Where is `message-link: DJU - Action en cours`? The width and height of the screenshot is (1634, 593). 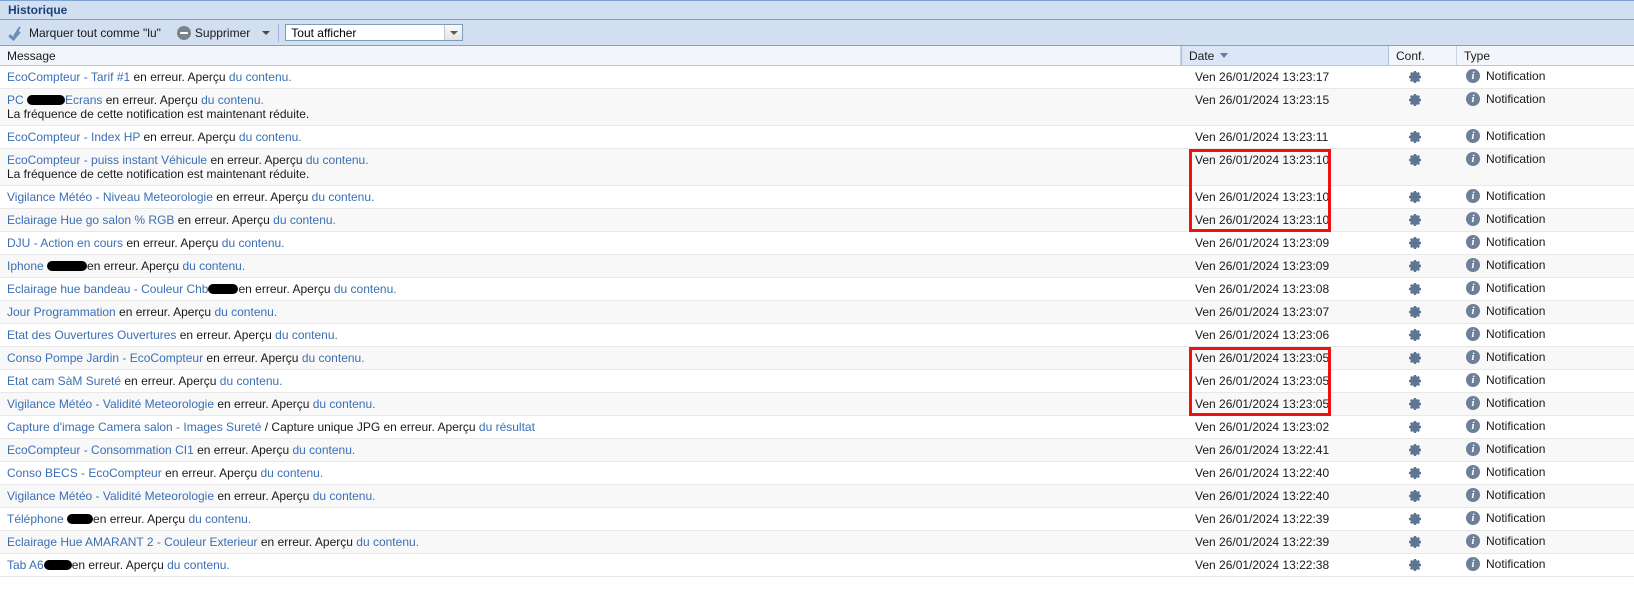 message-link: DJU - Action en cours is located at coordinates (65, 243).